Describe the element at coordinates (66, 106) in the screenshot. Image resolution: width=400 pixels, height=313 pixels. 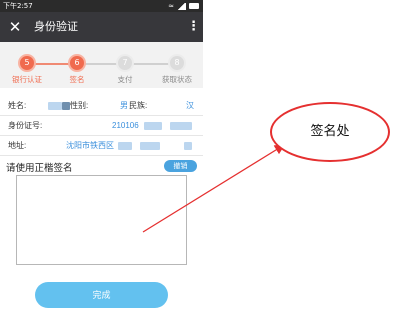
I see `name-redacted-dark` at that location.